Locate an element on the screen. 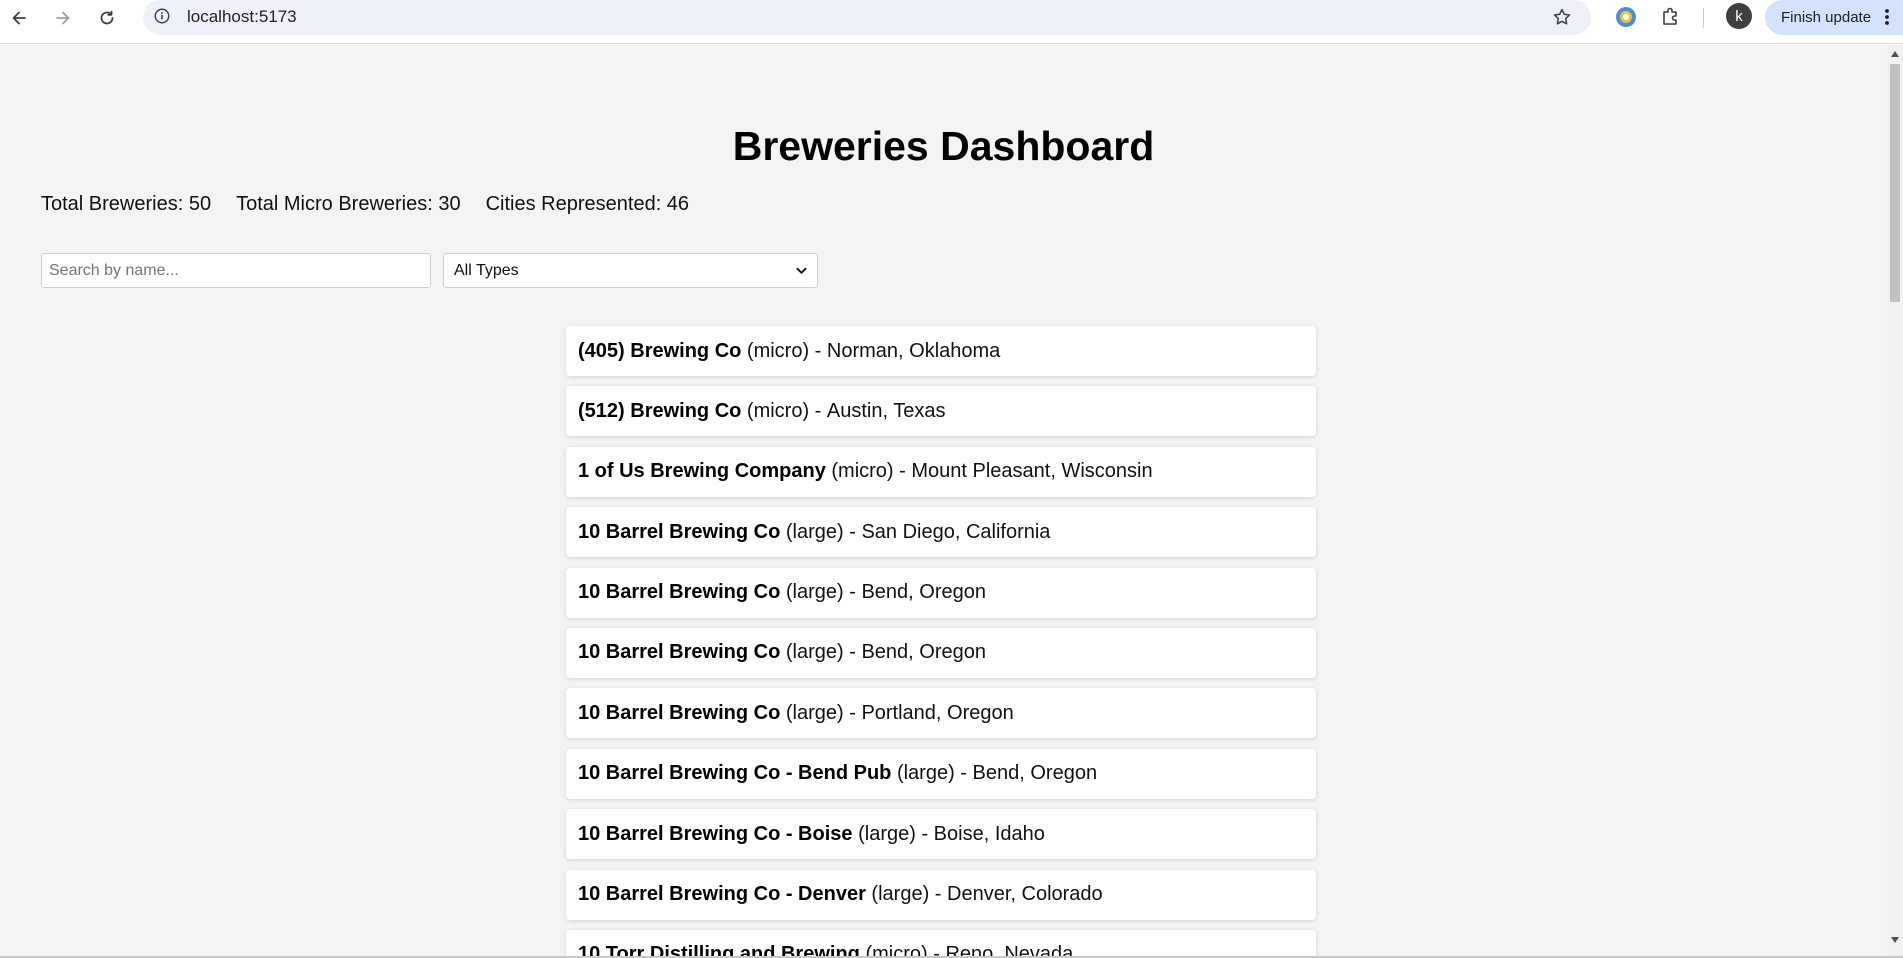 The width and height of the screenshot is (1903, 958). brewery-name: 10 Barrel Brewing Co - Boise is located at coordinates (715, 833).